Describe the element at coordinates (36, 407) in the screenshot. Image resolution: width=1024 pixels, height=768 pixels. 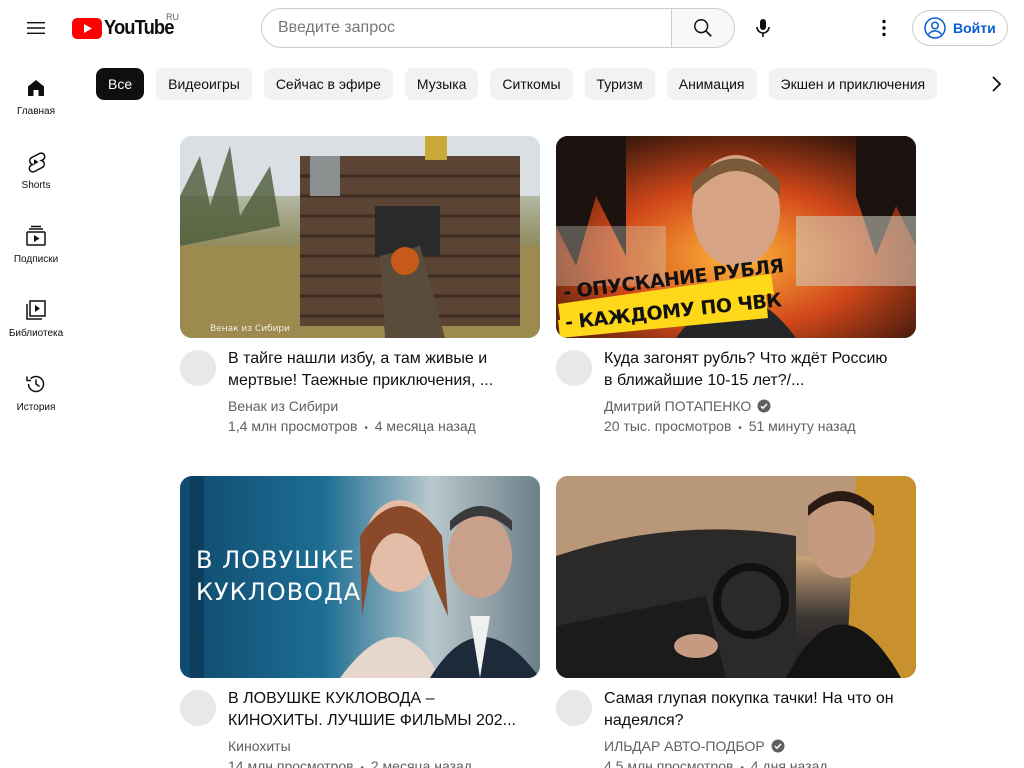
I see `sidebar-item-label: История` at that location.